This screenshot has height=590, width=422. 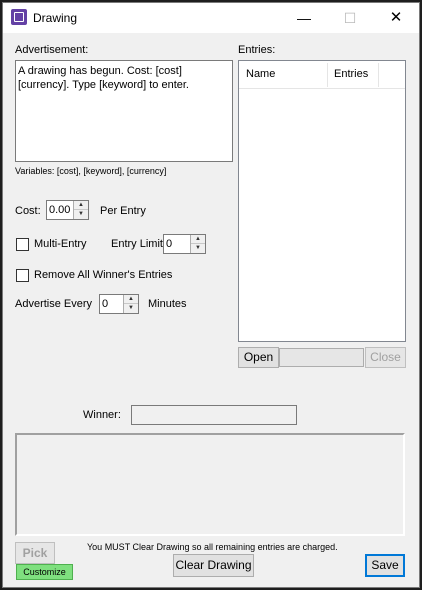 I want to click on remove-winner-entries-label: Remove All Winner's Entries, so click(x=103, y=275).